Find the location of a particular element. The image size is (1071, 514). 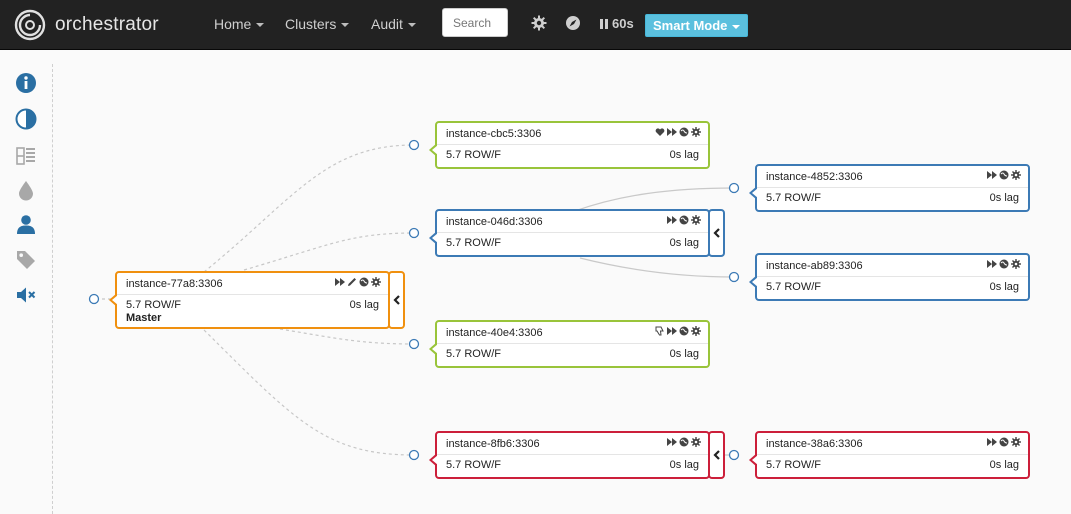

instance-node-38a6: instance-38a6:3306 5.7 ROW/F 0s lag is located at coordinates (889, 455).